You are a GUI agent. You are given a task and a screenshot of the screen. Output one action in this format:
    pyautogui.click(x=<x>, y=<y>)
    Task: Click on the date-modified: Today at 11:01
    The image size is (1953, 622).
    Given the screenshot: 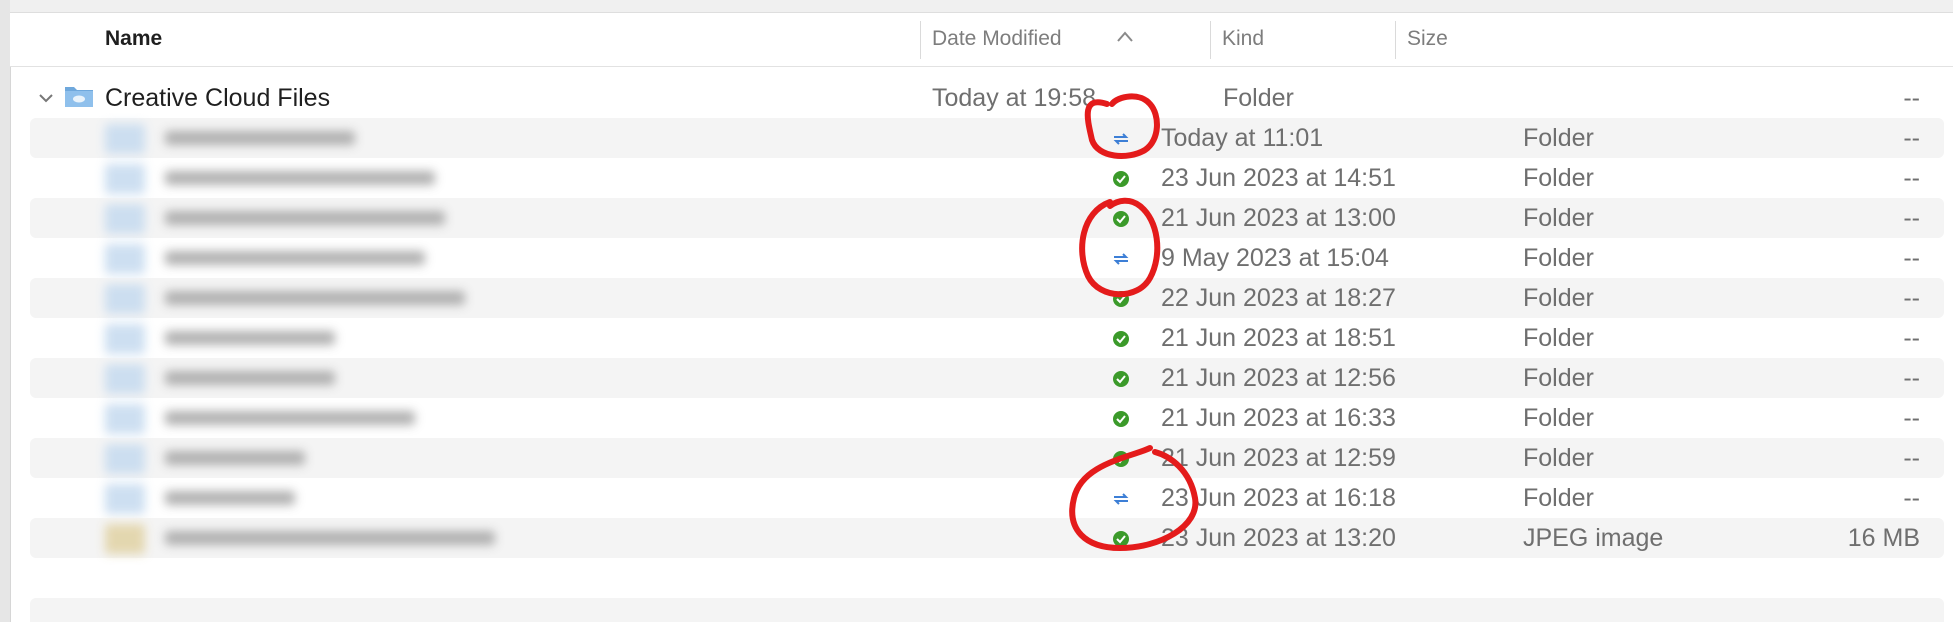 What is the action you would take?
    pyautogui.click(x=1242, y=138)
    